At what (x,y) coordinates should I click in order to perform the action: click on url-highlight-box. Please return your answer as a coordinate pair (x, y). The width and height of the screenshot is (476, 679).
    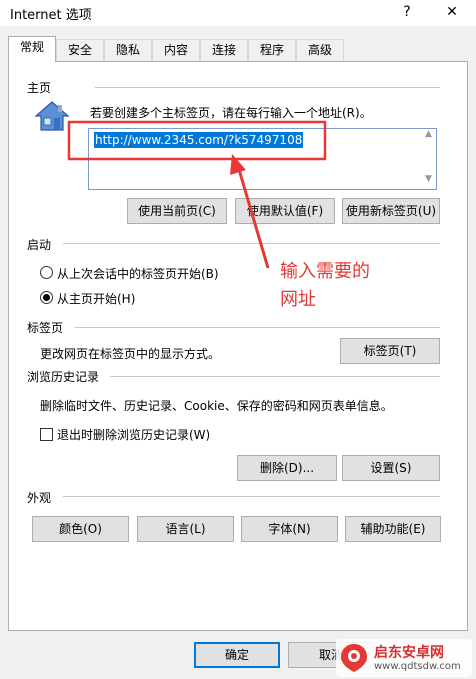
    Looking at the image, I should click on (197, 140).